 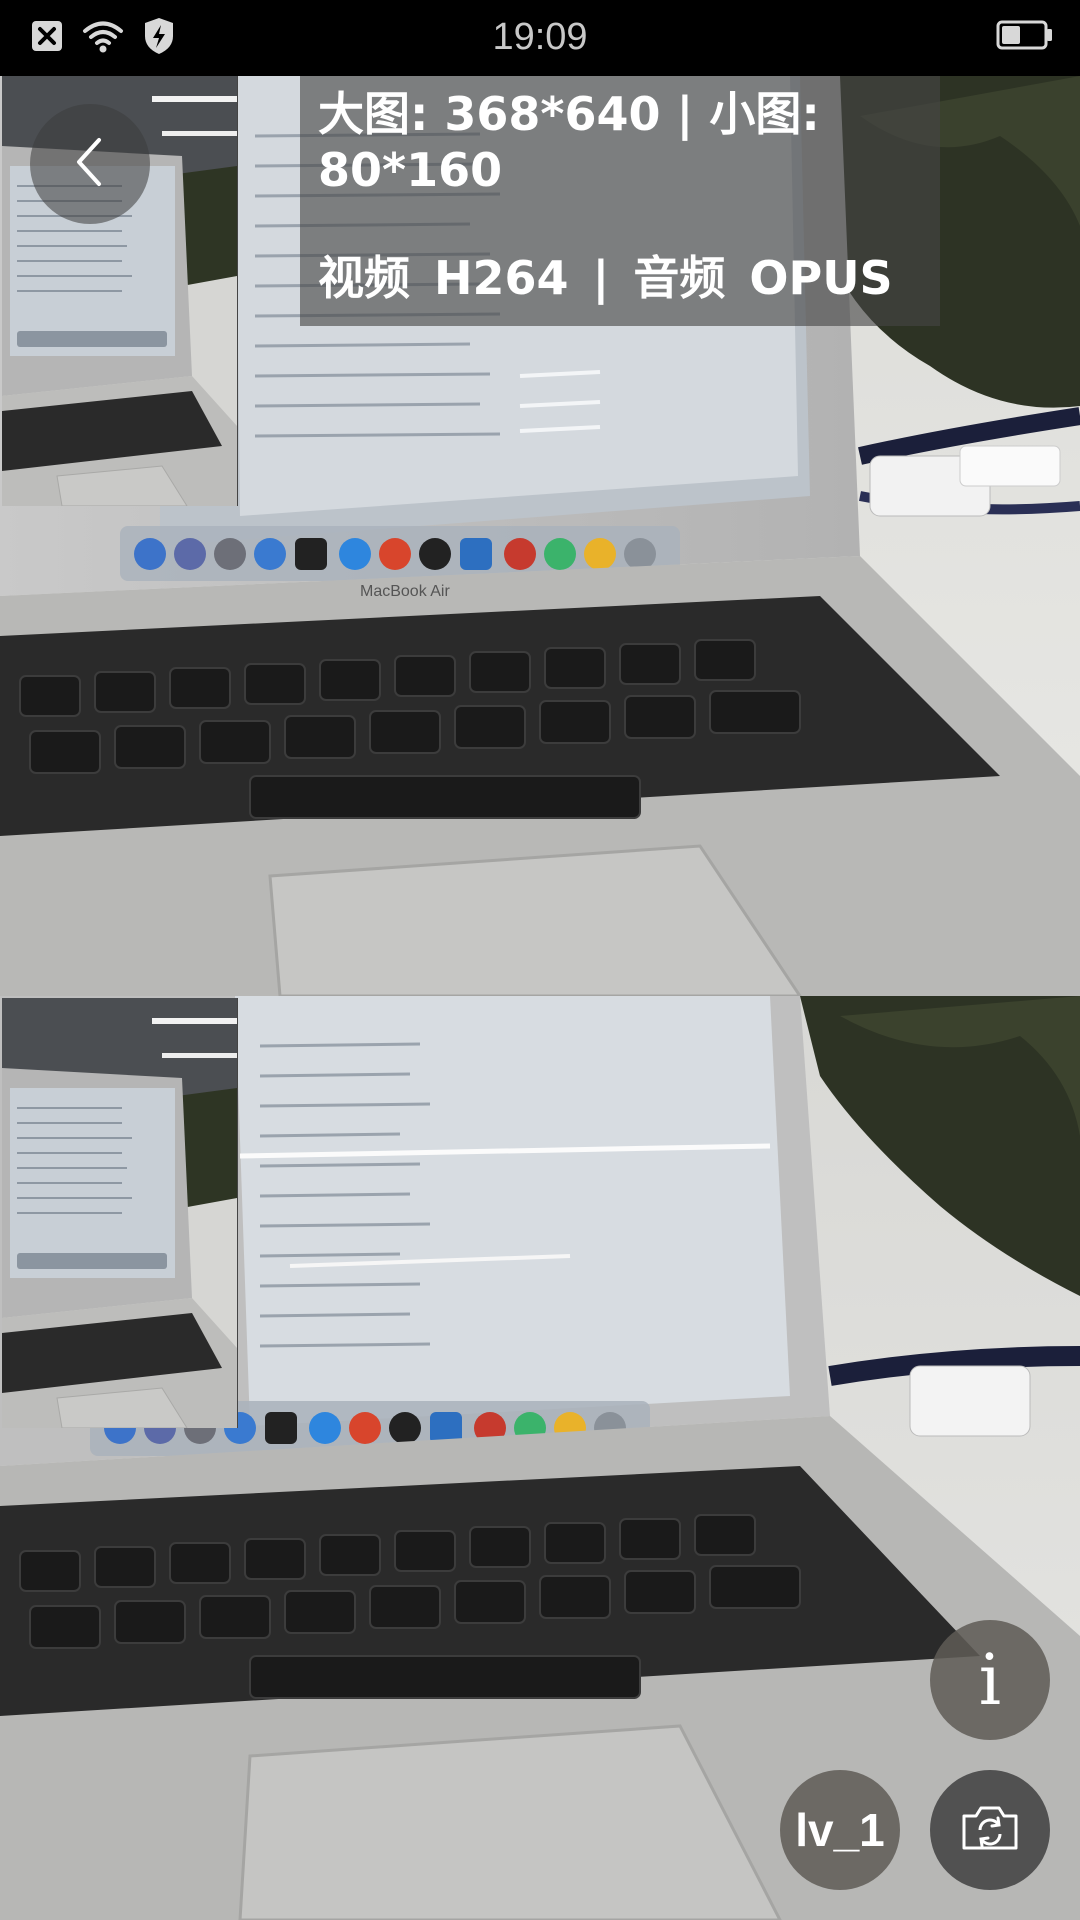 I want to click on camera-switch-icon, so click(x=990, y=1830).